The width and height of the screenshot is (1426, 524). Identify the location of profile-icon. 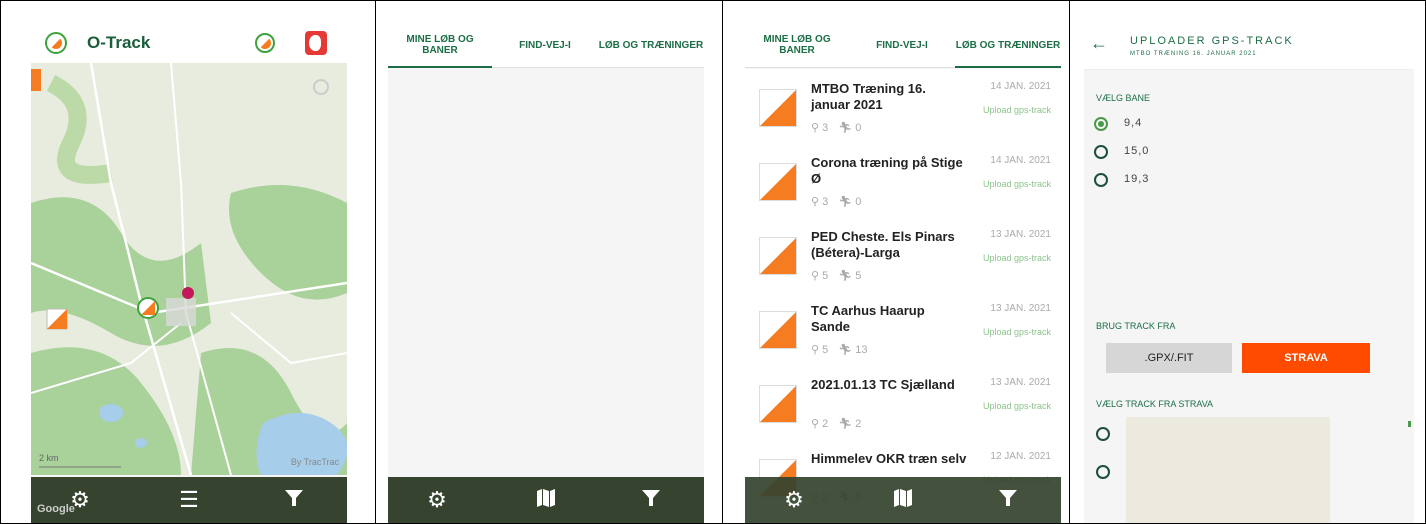
(316, 43).